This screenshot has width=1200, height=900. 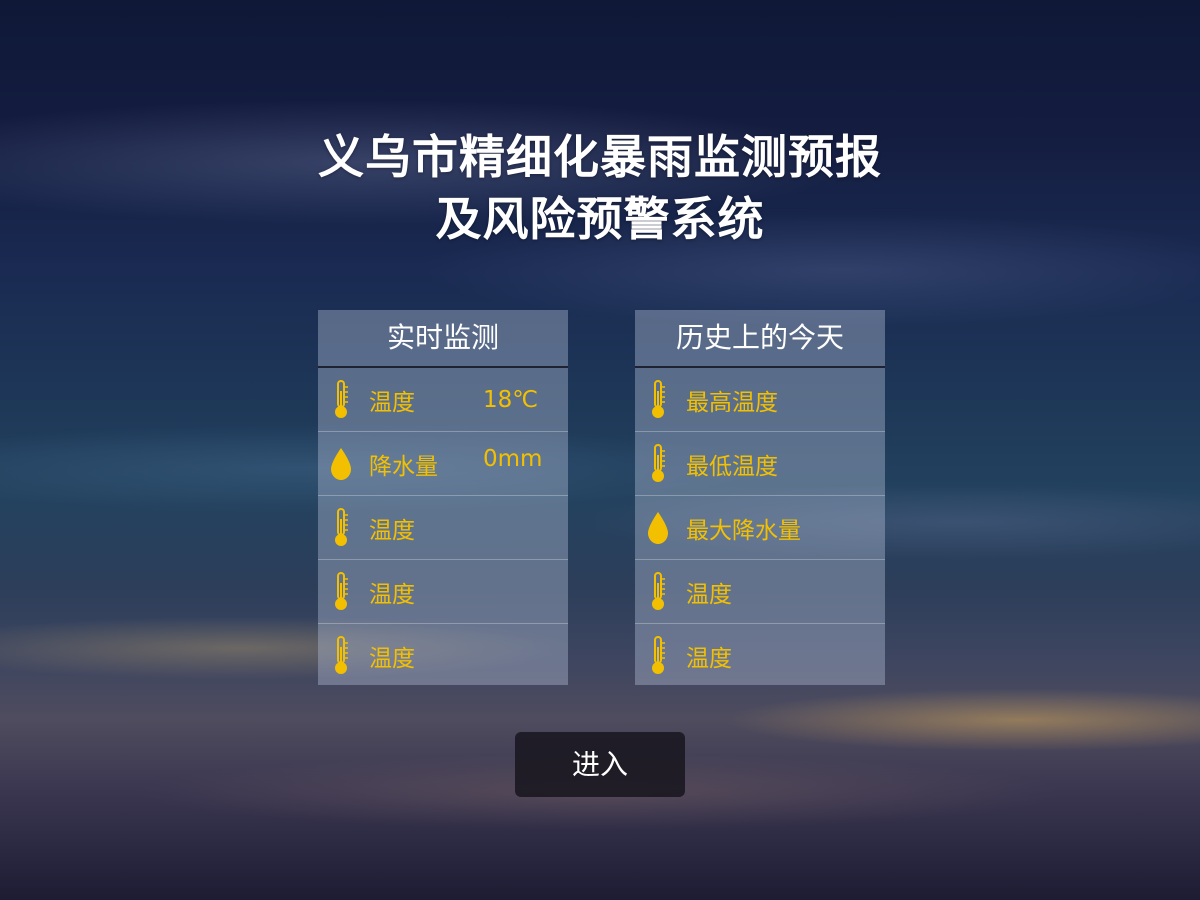 What do you see at coordinates (760, 339) in the screenshot?
I see `history-panel-header: 历史上的今天` at bounding box center [760, 339].